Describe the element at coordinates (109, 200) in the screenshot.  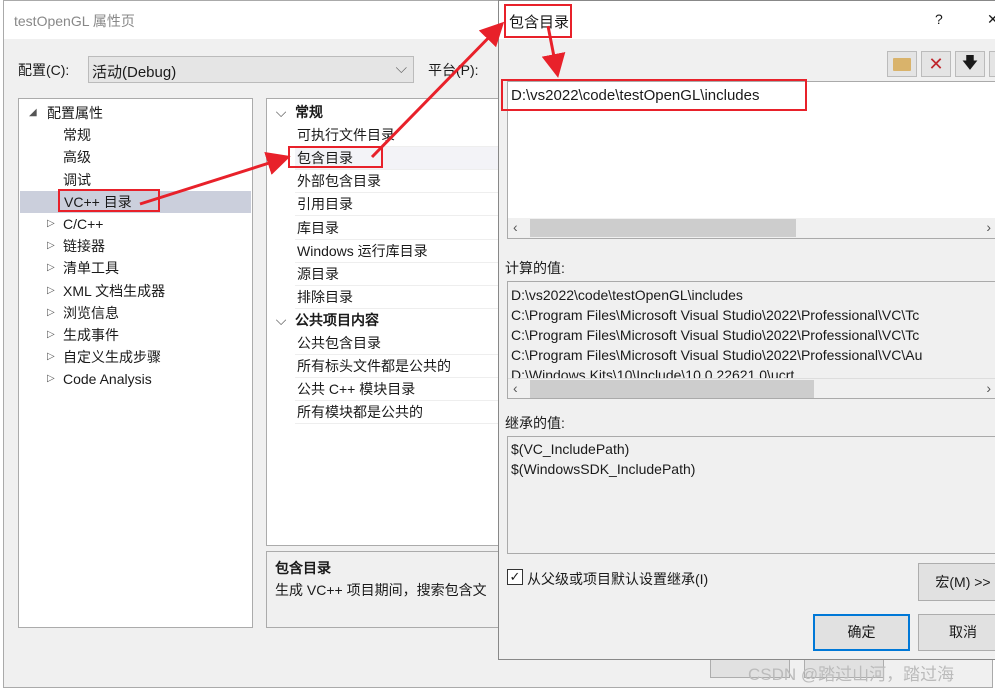
I see `annotation-box-vc-dirs` at that location.